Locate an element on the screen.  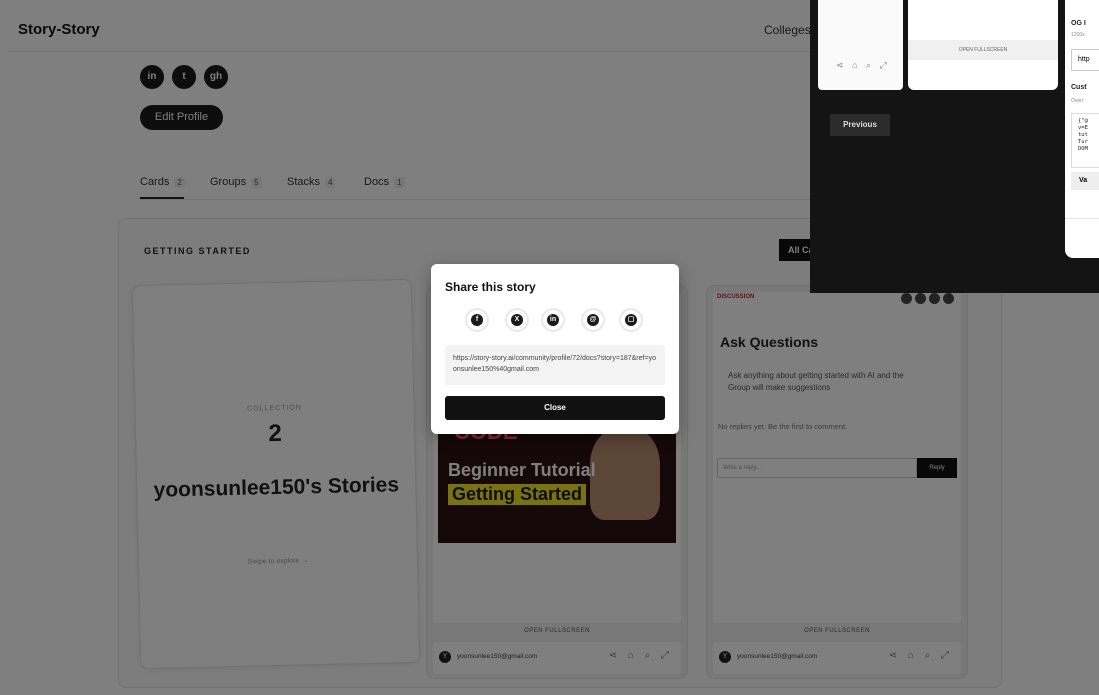
share-title: Share this story is located at coordinates (490, 287).